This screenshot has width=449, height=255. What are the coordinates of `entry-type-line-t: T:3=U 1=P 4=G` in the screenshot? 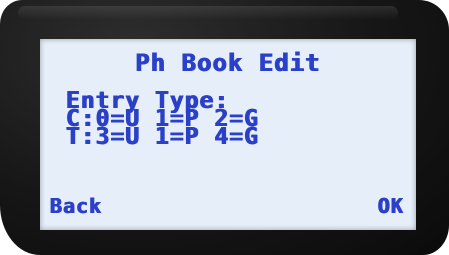 It's located at (163, 137).